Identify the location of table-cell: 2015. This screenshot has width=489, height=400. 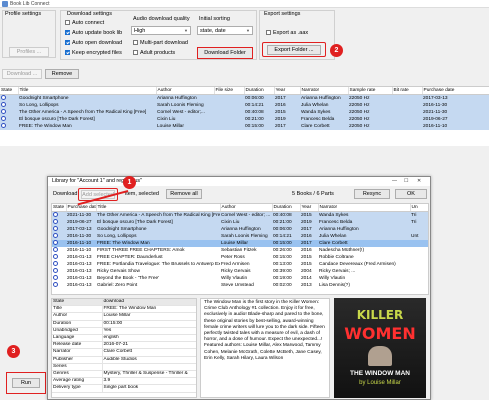
(280, 112).